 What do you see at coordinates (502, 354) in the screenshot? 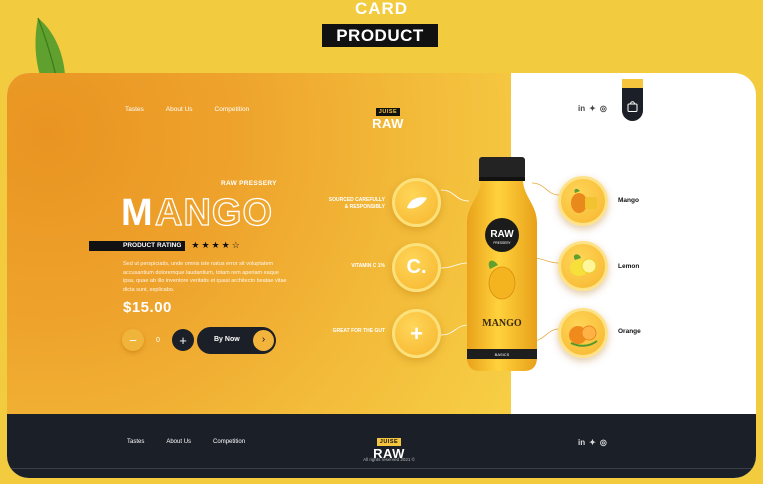
I see `bottle-band: BASICS` at bounding box center [502, 354].